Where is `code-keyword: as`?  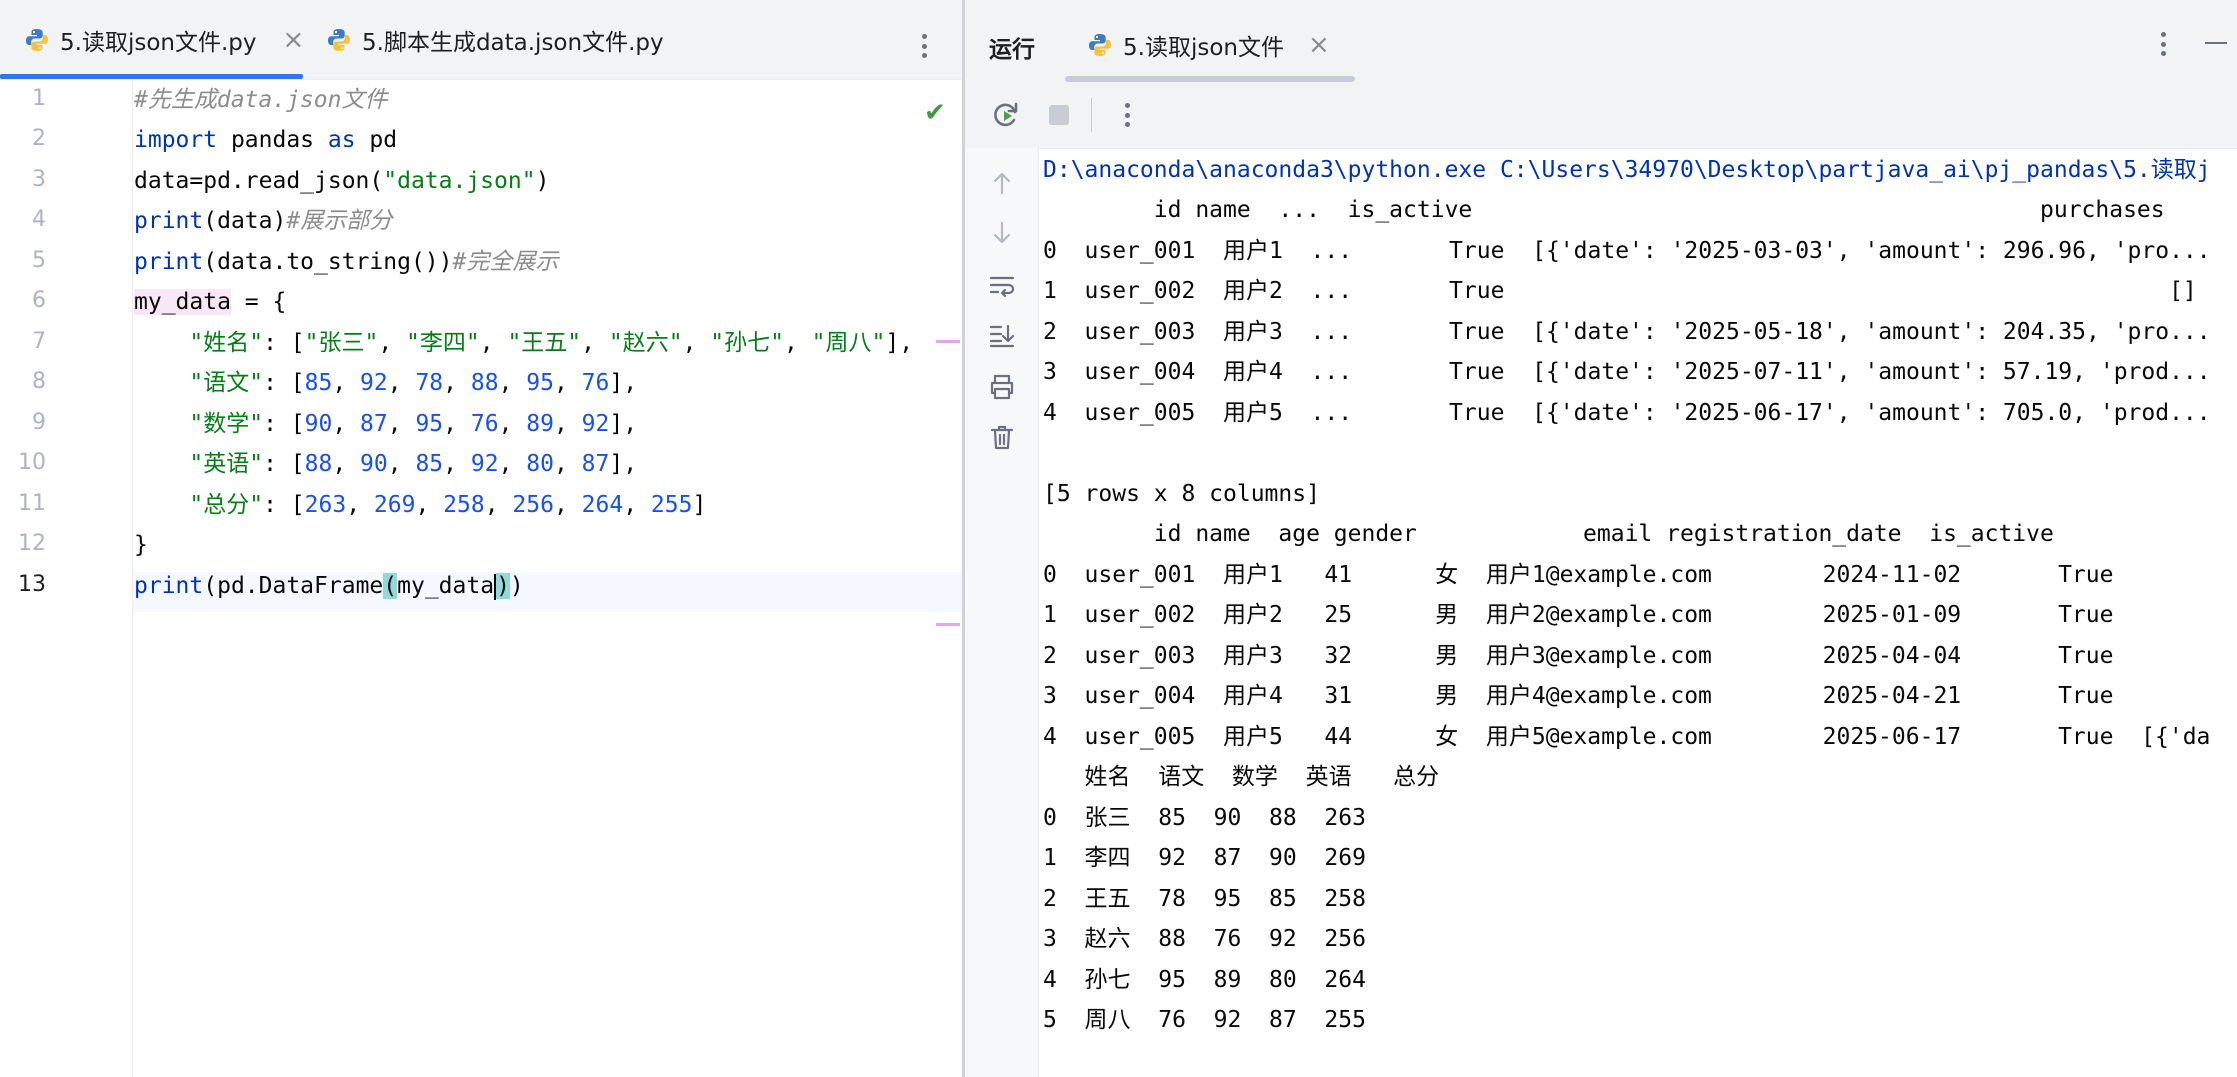 code-keyword: as is located at coordinates (341, 140).